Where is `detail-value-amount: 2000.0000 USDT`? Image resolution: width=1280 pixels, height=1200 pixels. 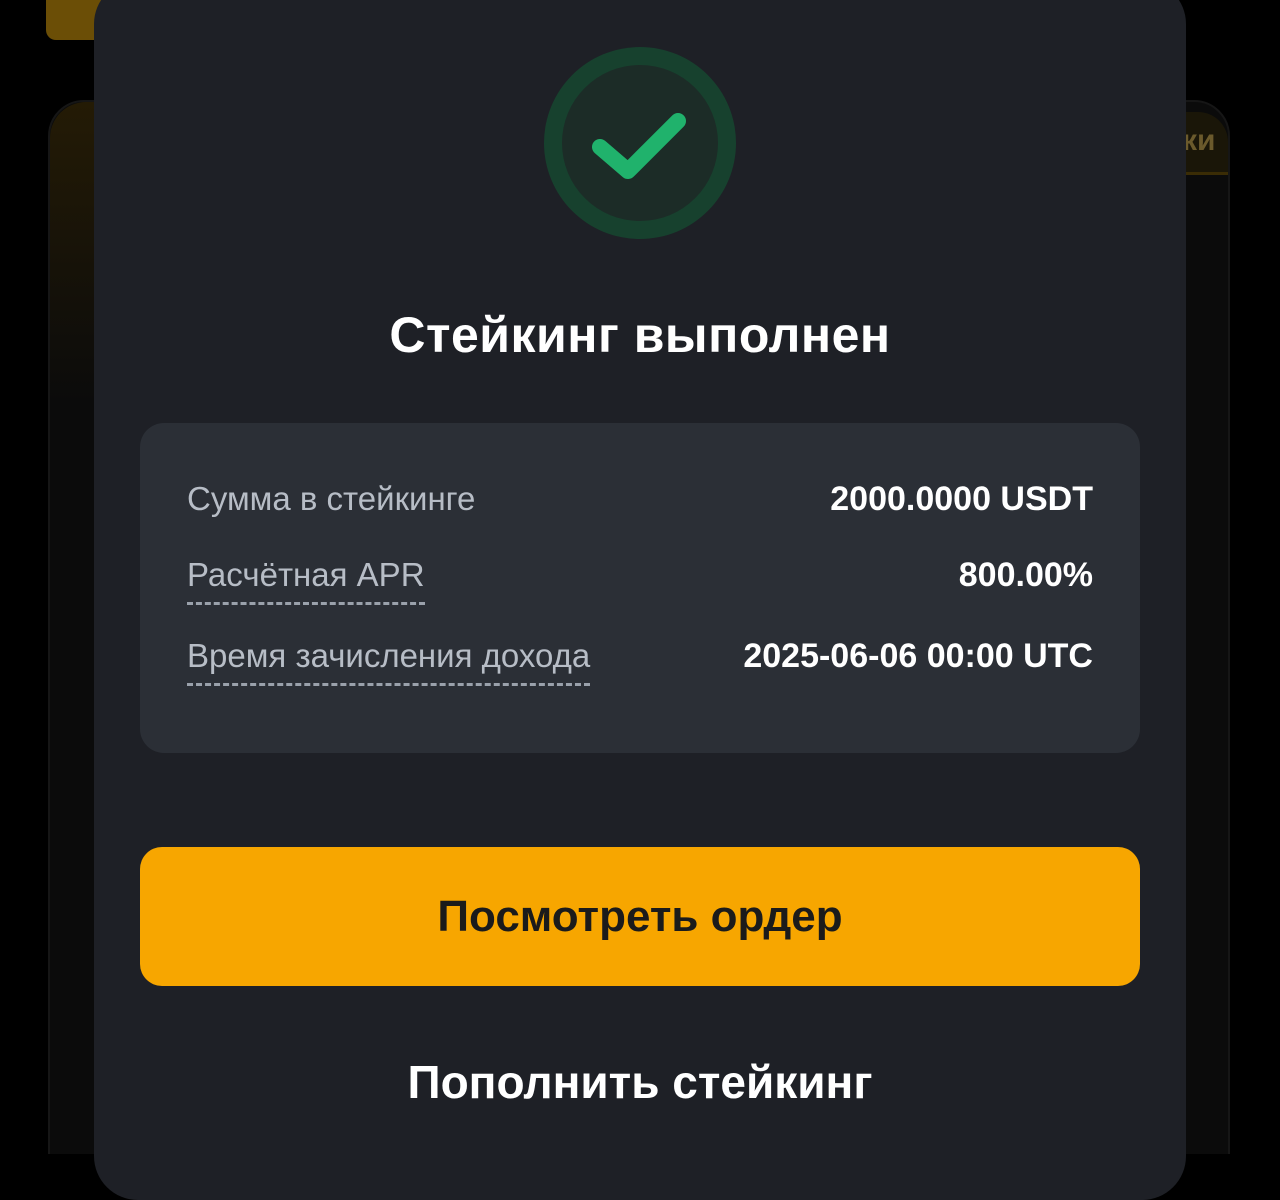
detail-value-amount: 2000.0000 USDT is located at coordinates (961, 499).